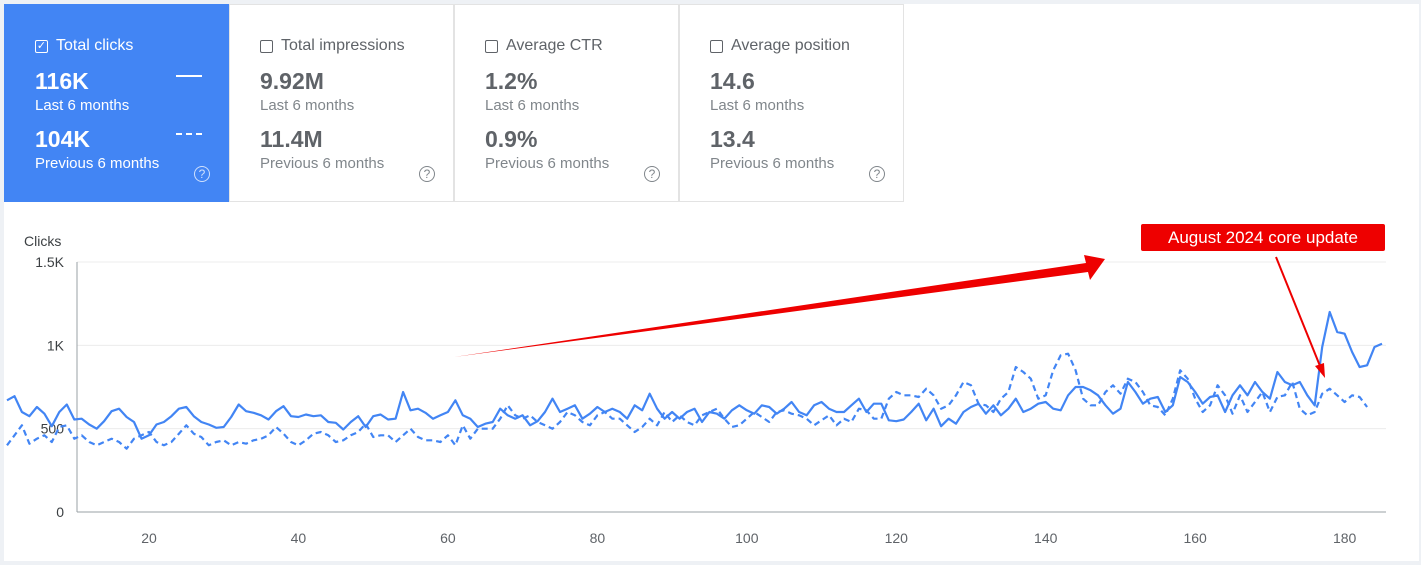  What do you see at coordinates (49, 387) in the screenshot?
I see `y-axis-ticks: 05001K1.5K` at bounding box center [49, 387].